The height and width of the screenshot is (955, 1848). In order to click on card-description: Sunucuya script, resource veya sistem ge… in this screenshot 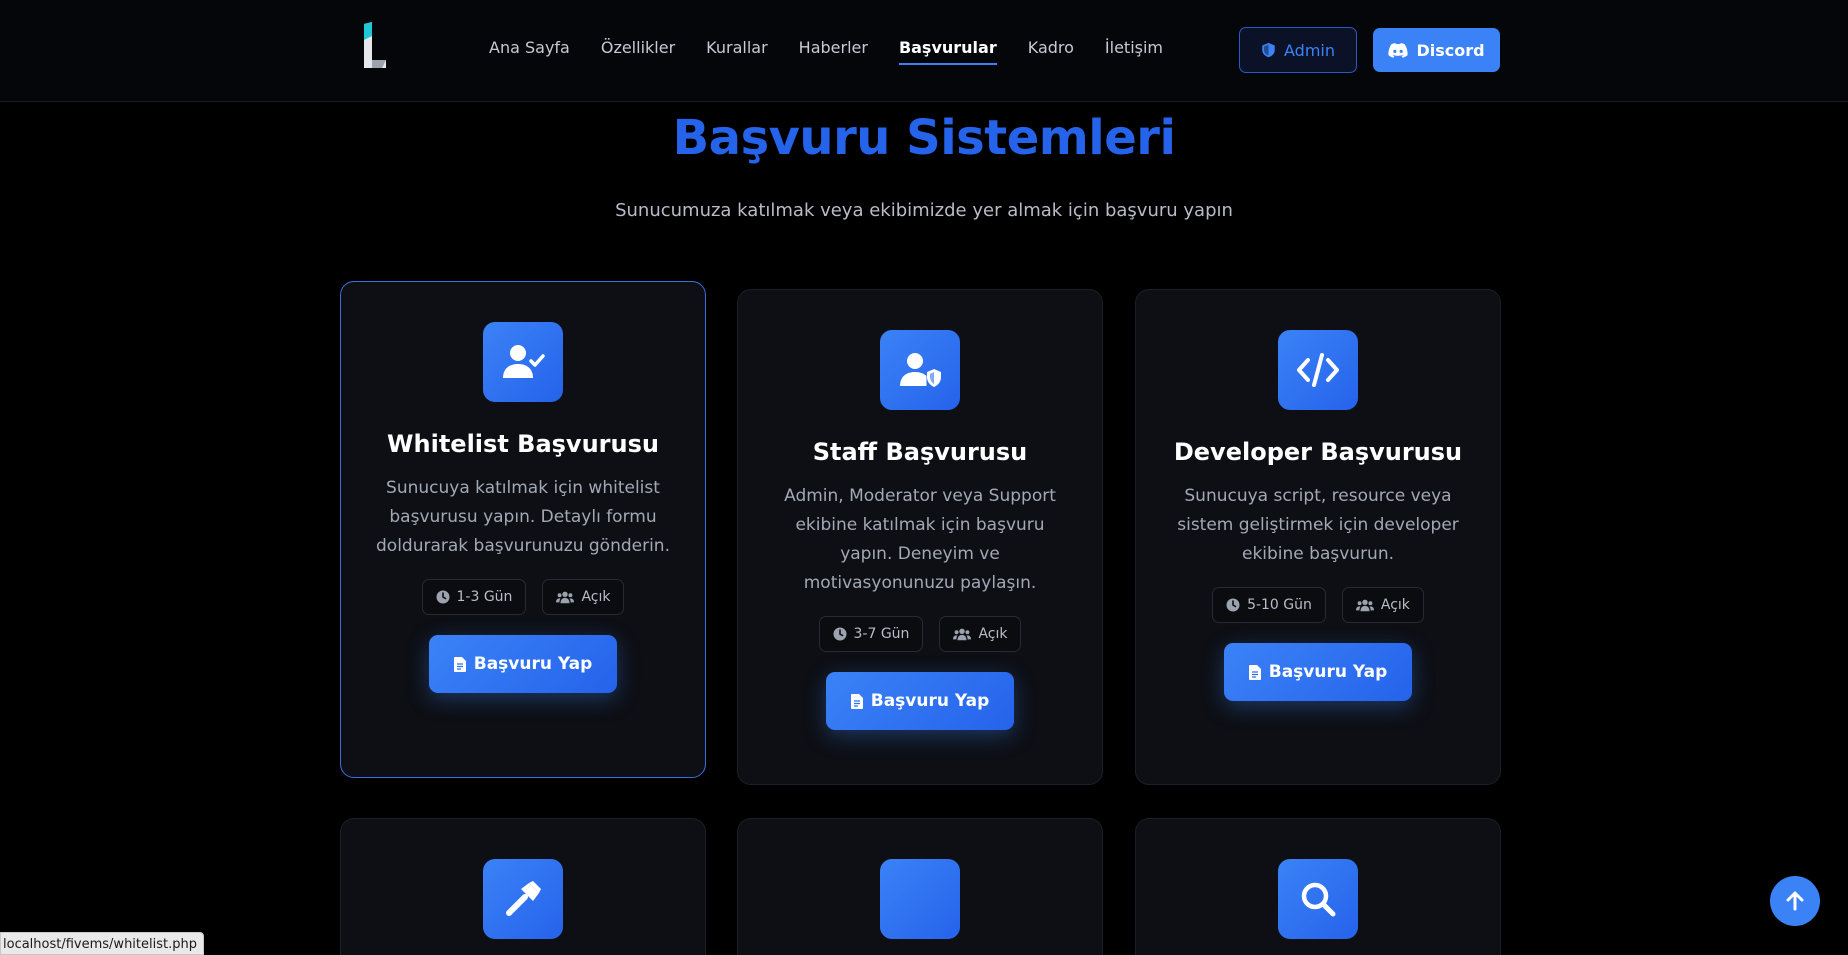, I will do `click(1318, 525)`.